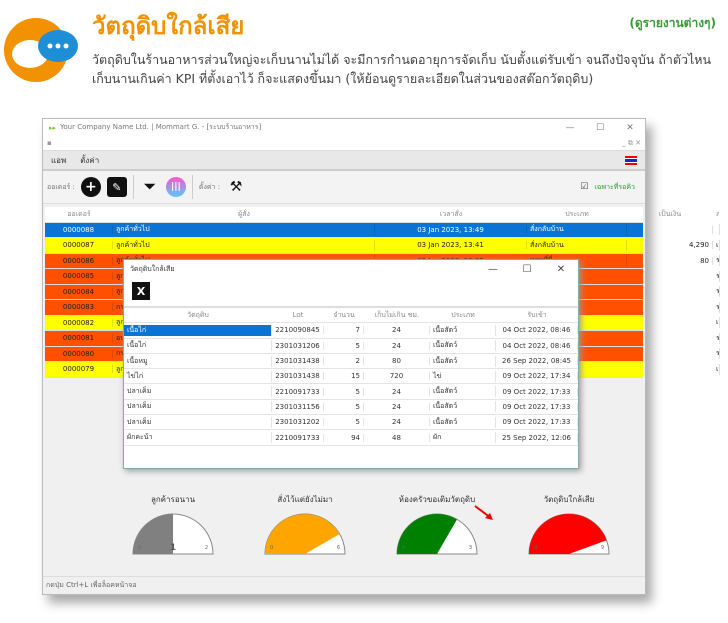 The width and height of the screenshot is (728, 623). What do you see at coordinates (630, 128) in the screenshot?
I see `close-button: ✕` at bounding box center [630, 128].